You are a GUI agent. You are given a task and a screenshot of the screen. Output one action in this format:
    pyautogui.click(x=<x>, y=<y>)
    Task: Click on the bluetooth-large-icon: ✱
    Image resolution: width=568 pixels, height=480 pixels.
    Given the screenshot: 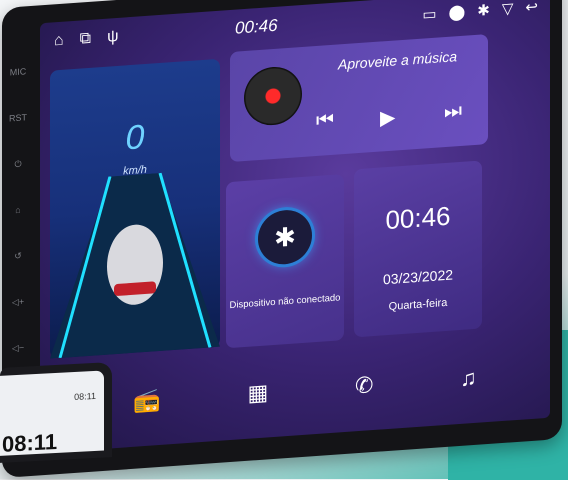 What is the action you would take?
    pyautogui.click(x=285, y=237)
    